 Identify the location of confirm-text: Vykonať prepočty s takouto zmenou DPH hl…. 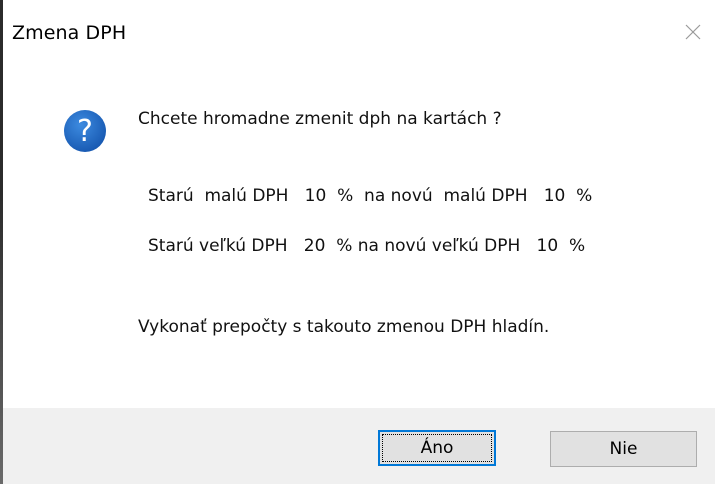
(344, 327).